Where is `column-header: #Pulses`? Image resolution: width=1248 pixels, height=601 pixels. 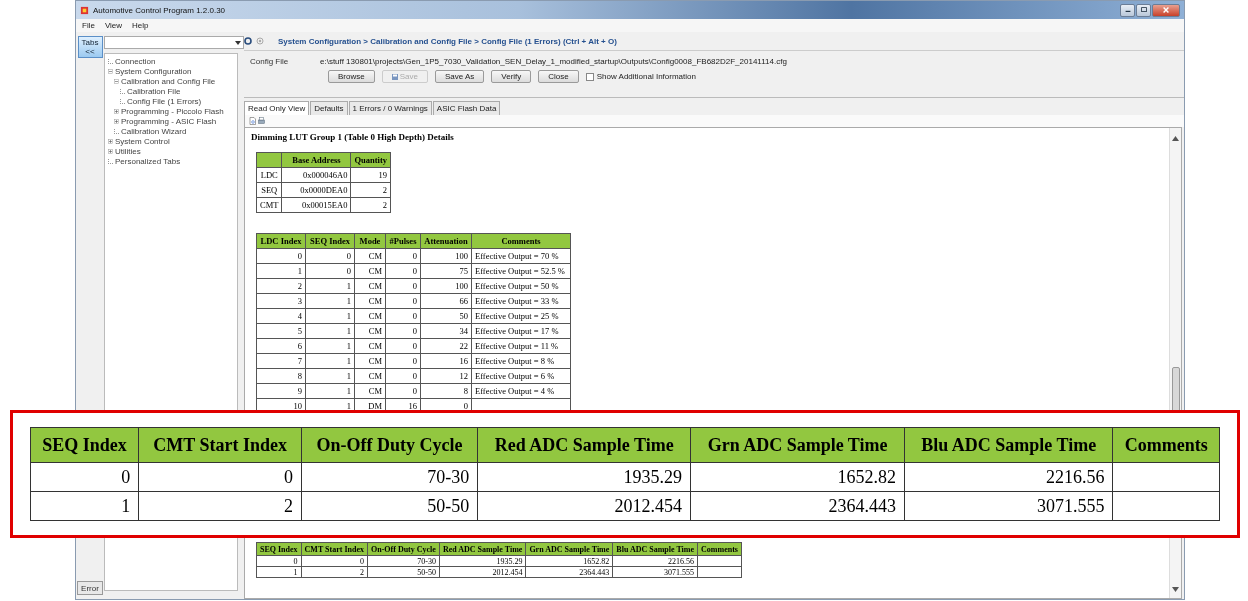
column-header: #Pulses is located at coordinates (403, 241).